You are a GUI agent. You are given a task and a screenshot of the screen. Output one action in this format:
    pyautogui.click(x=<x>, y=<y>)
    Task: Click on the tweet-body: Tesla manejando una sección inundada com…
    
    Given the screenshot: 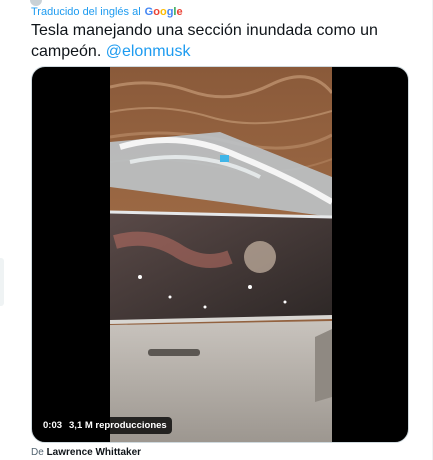 What is the action you would take?
    pyautogui.click(x=204, y=41)
    